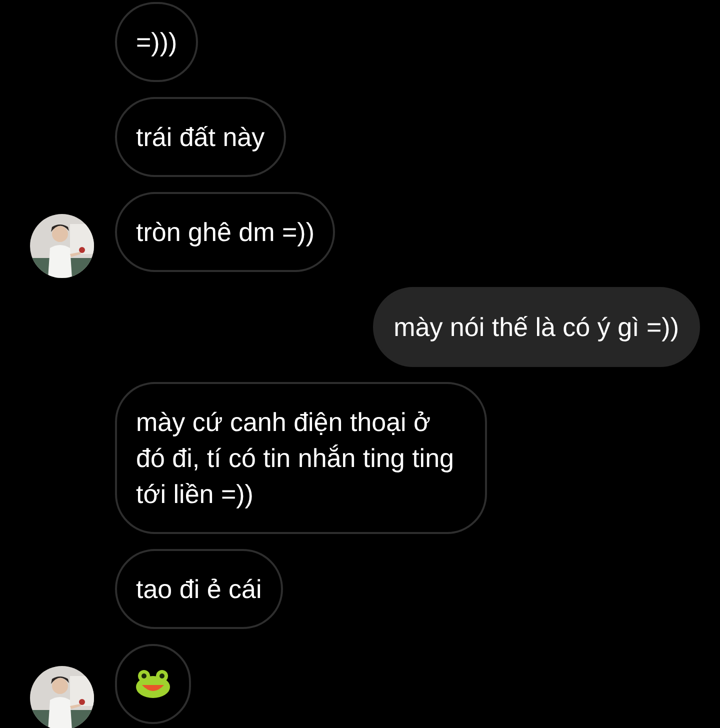 This screenshot has width=720, height=728. Describe the element at coordinates (200, 137) in the screenshot. I see `message-bubble: trái đất này` at that location.